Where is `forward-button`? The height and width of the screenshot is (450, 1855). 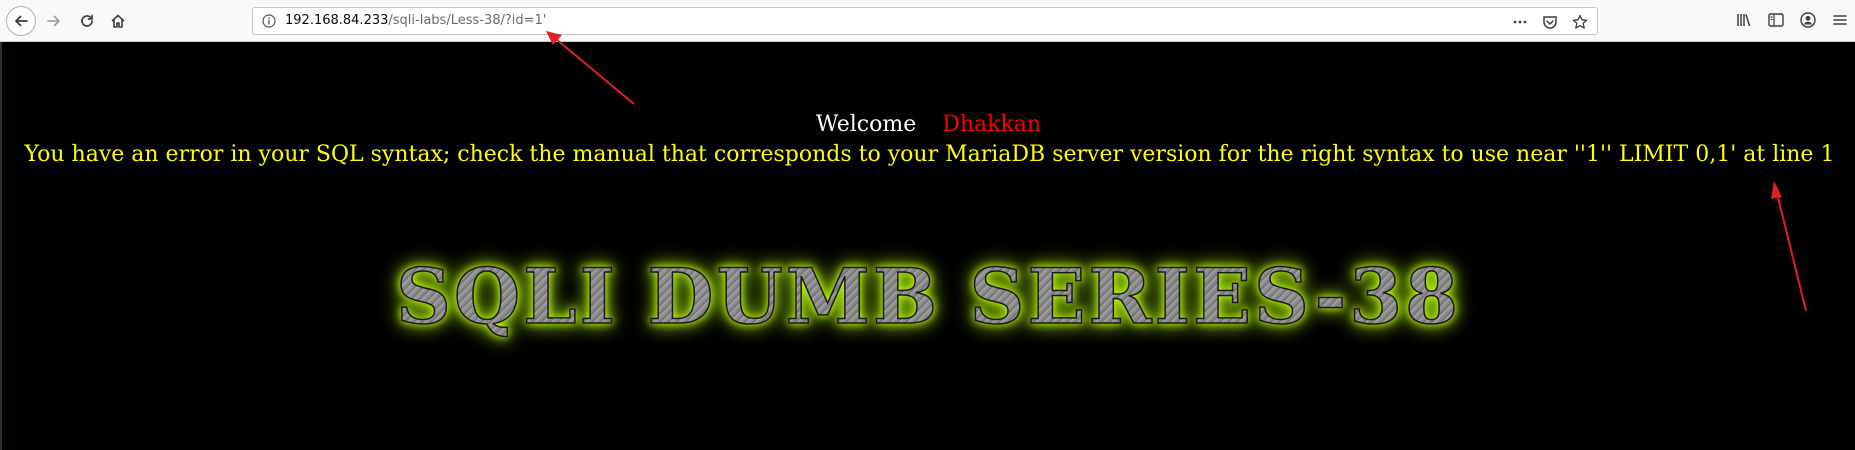
forward-button is located at coordinates (54, 21).